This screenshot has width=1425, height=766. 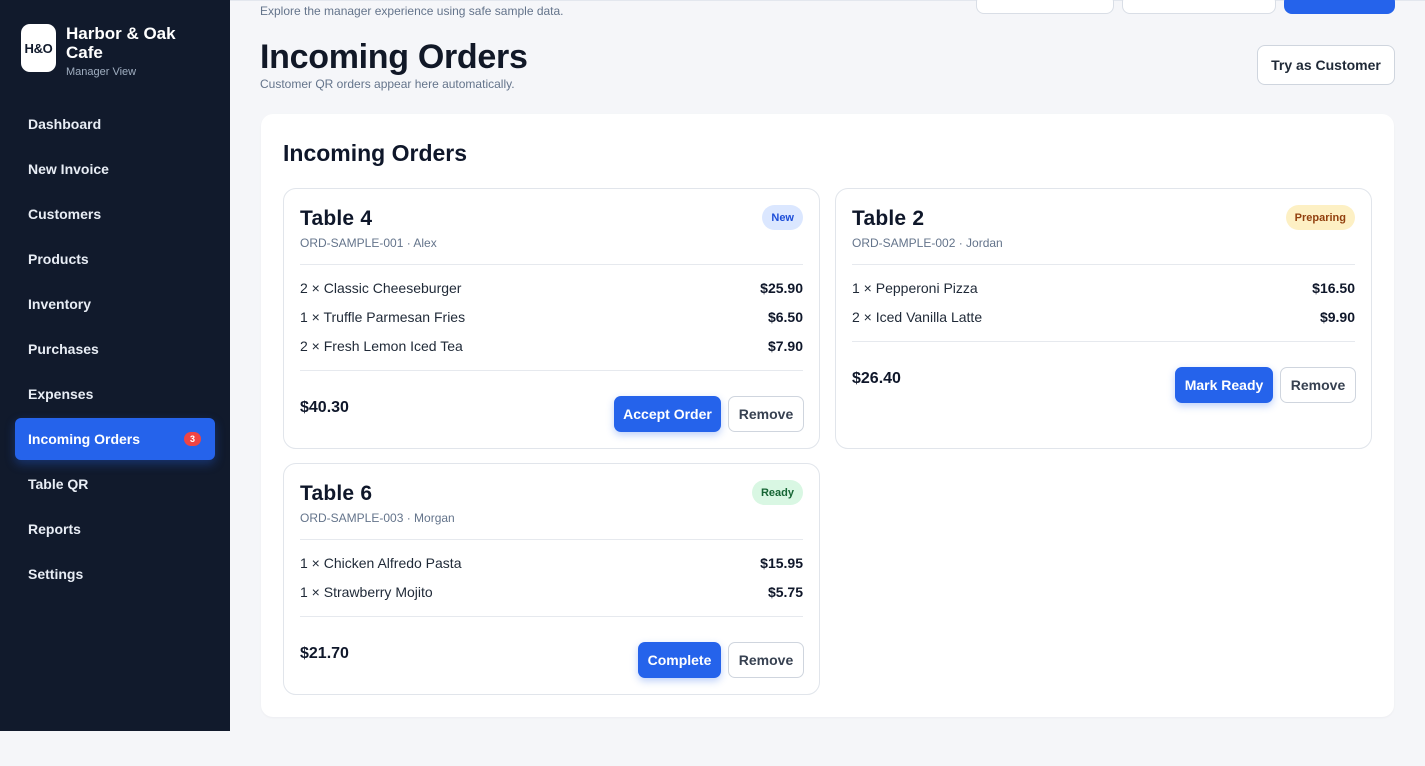 I want to click on sidebar-item-label: New Invoice, so click(x=68, y=169).